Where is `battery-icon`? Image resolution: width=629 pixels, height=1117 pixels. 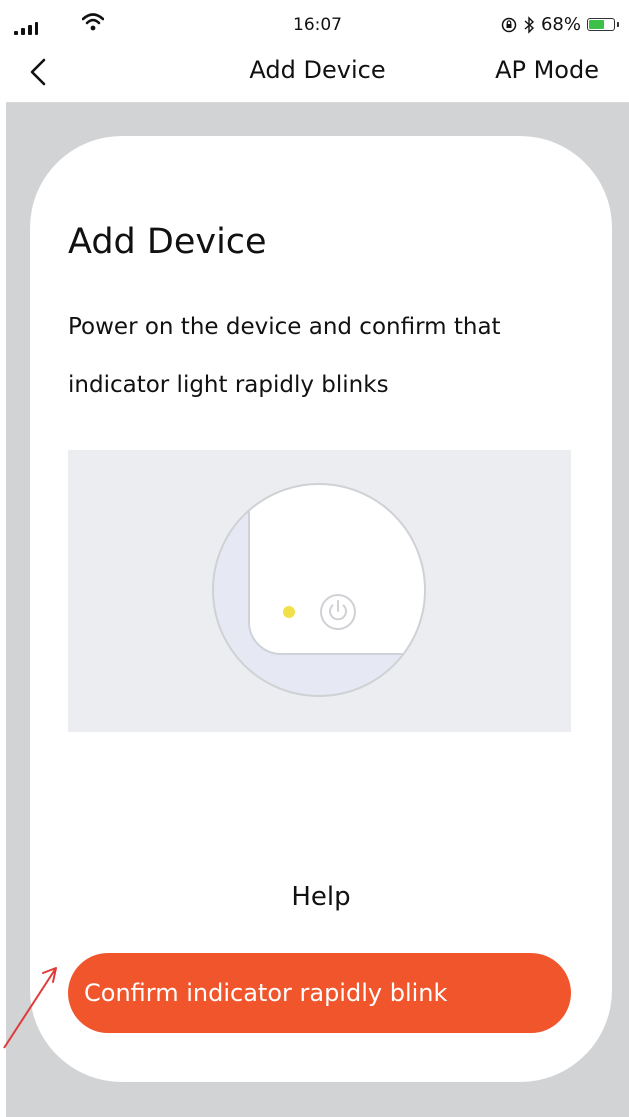 battery-icon is located at coordinates (603, 24).